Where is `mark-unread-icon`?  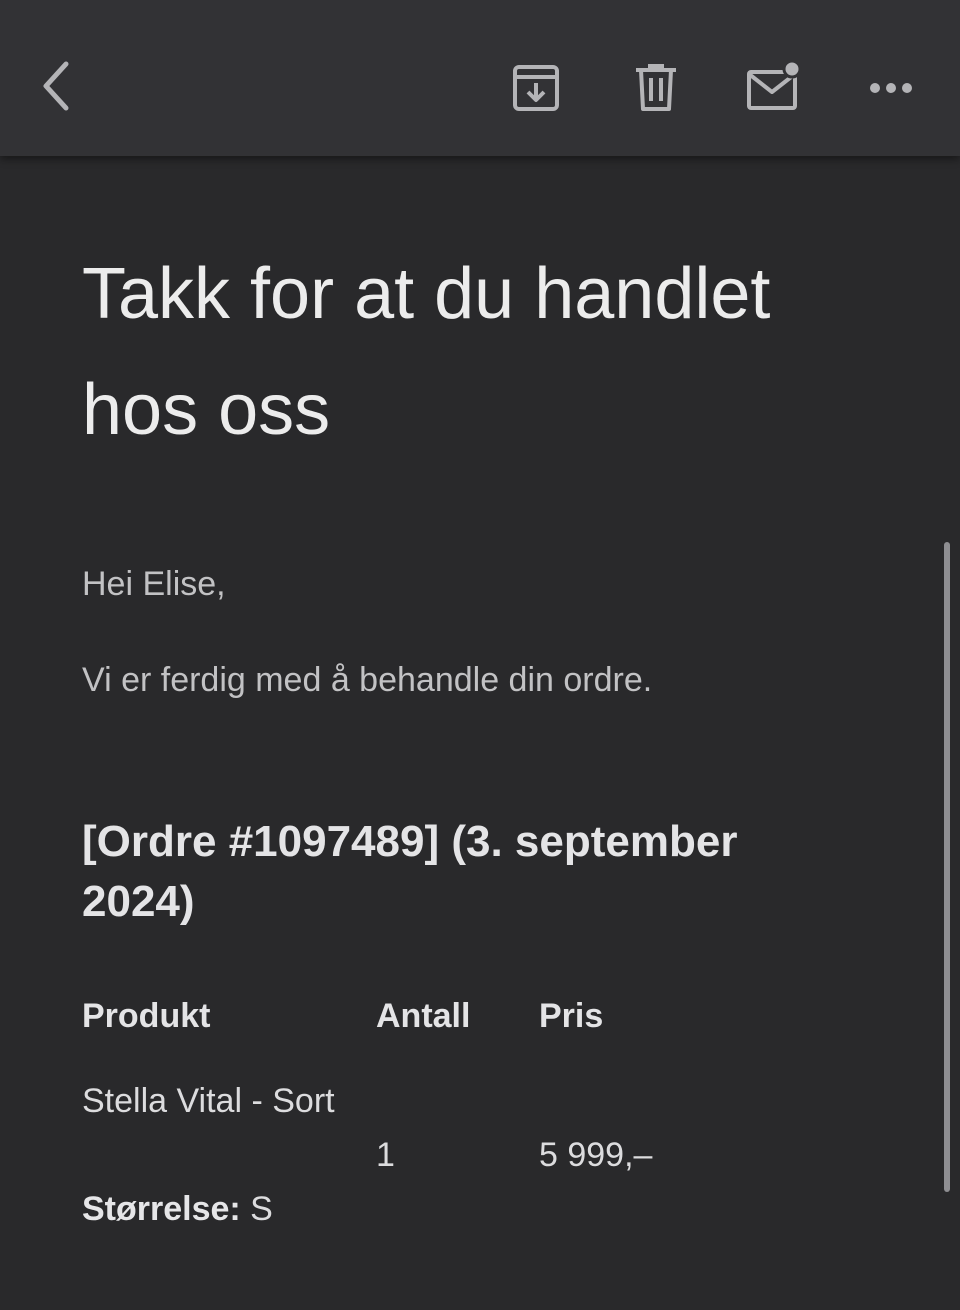 mark-unread-icon is located at coordinates (774, 85).